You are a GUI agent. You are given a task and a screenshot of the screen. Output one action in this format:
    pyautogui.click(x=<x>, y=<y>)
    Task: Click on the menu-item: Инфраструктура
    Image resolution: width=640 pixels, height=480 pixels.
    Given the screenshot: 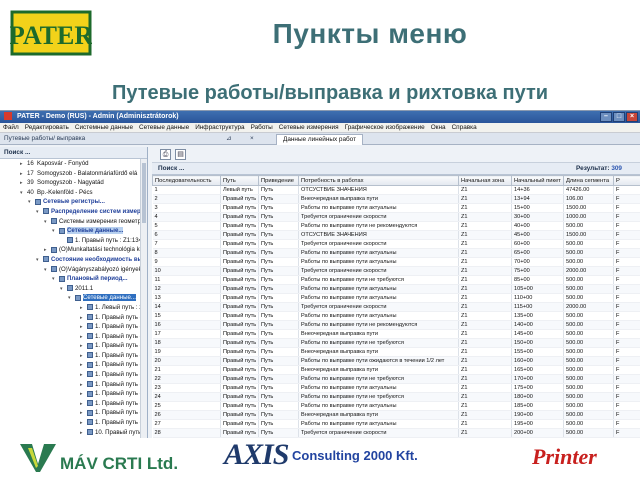 What is the action you would take?
    pyautogui.click(x=219, y=127)
    